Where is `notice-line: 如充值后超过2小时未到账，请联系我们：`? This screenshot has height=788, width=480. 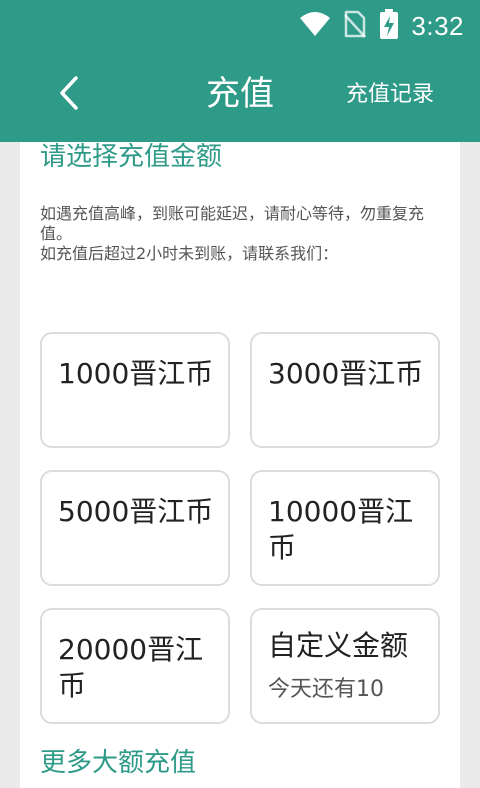
notice-line: 如充值后超过2小时未到账，请联系我们： is located at coordinates (189, 253).